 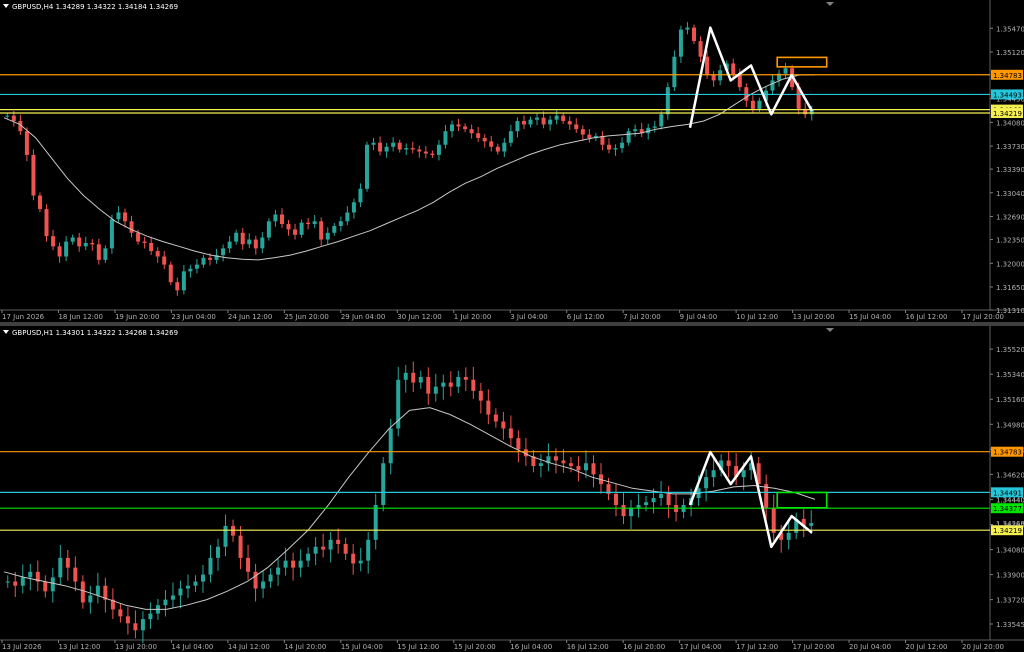 What do you see at coordinates (250, 317) in the screenshot?
I see `x-tick-label: 24 Jun 12:00` at bounding box center [250, 317].